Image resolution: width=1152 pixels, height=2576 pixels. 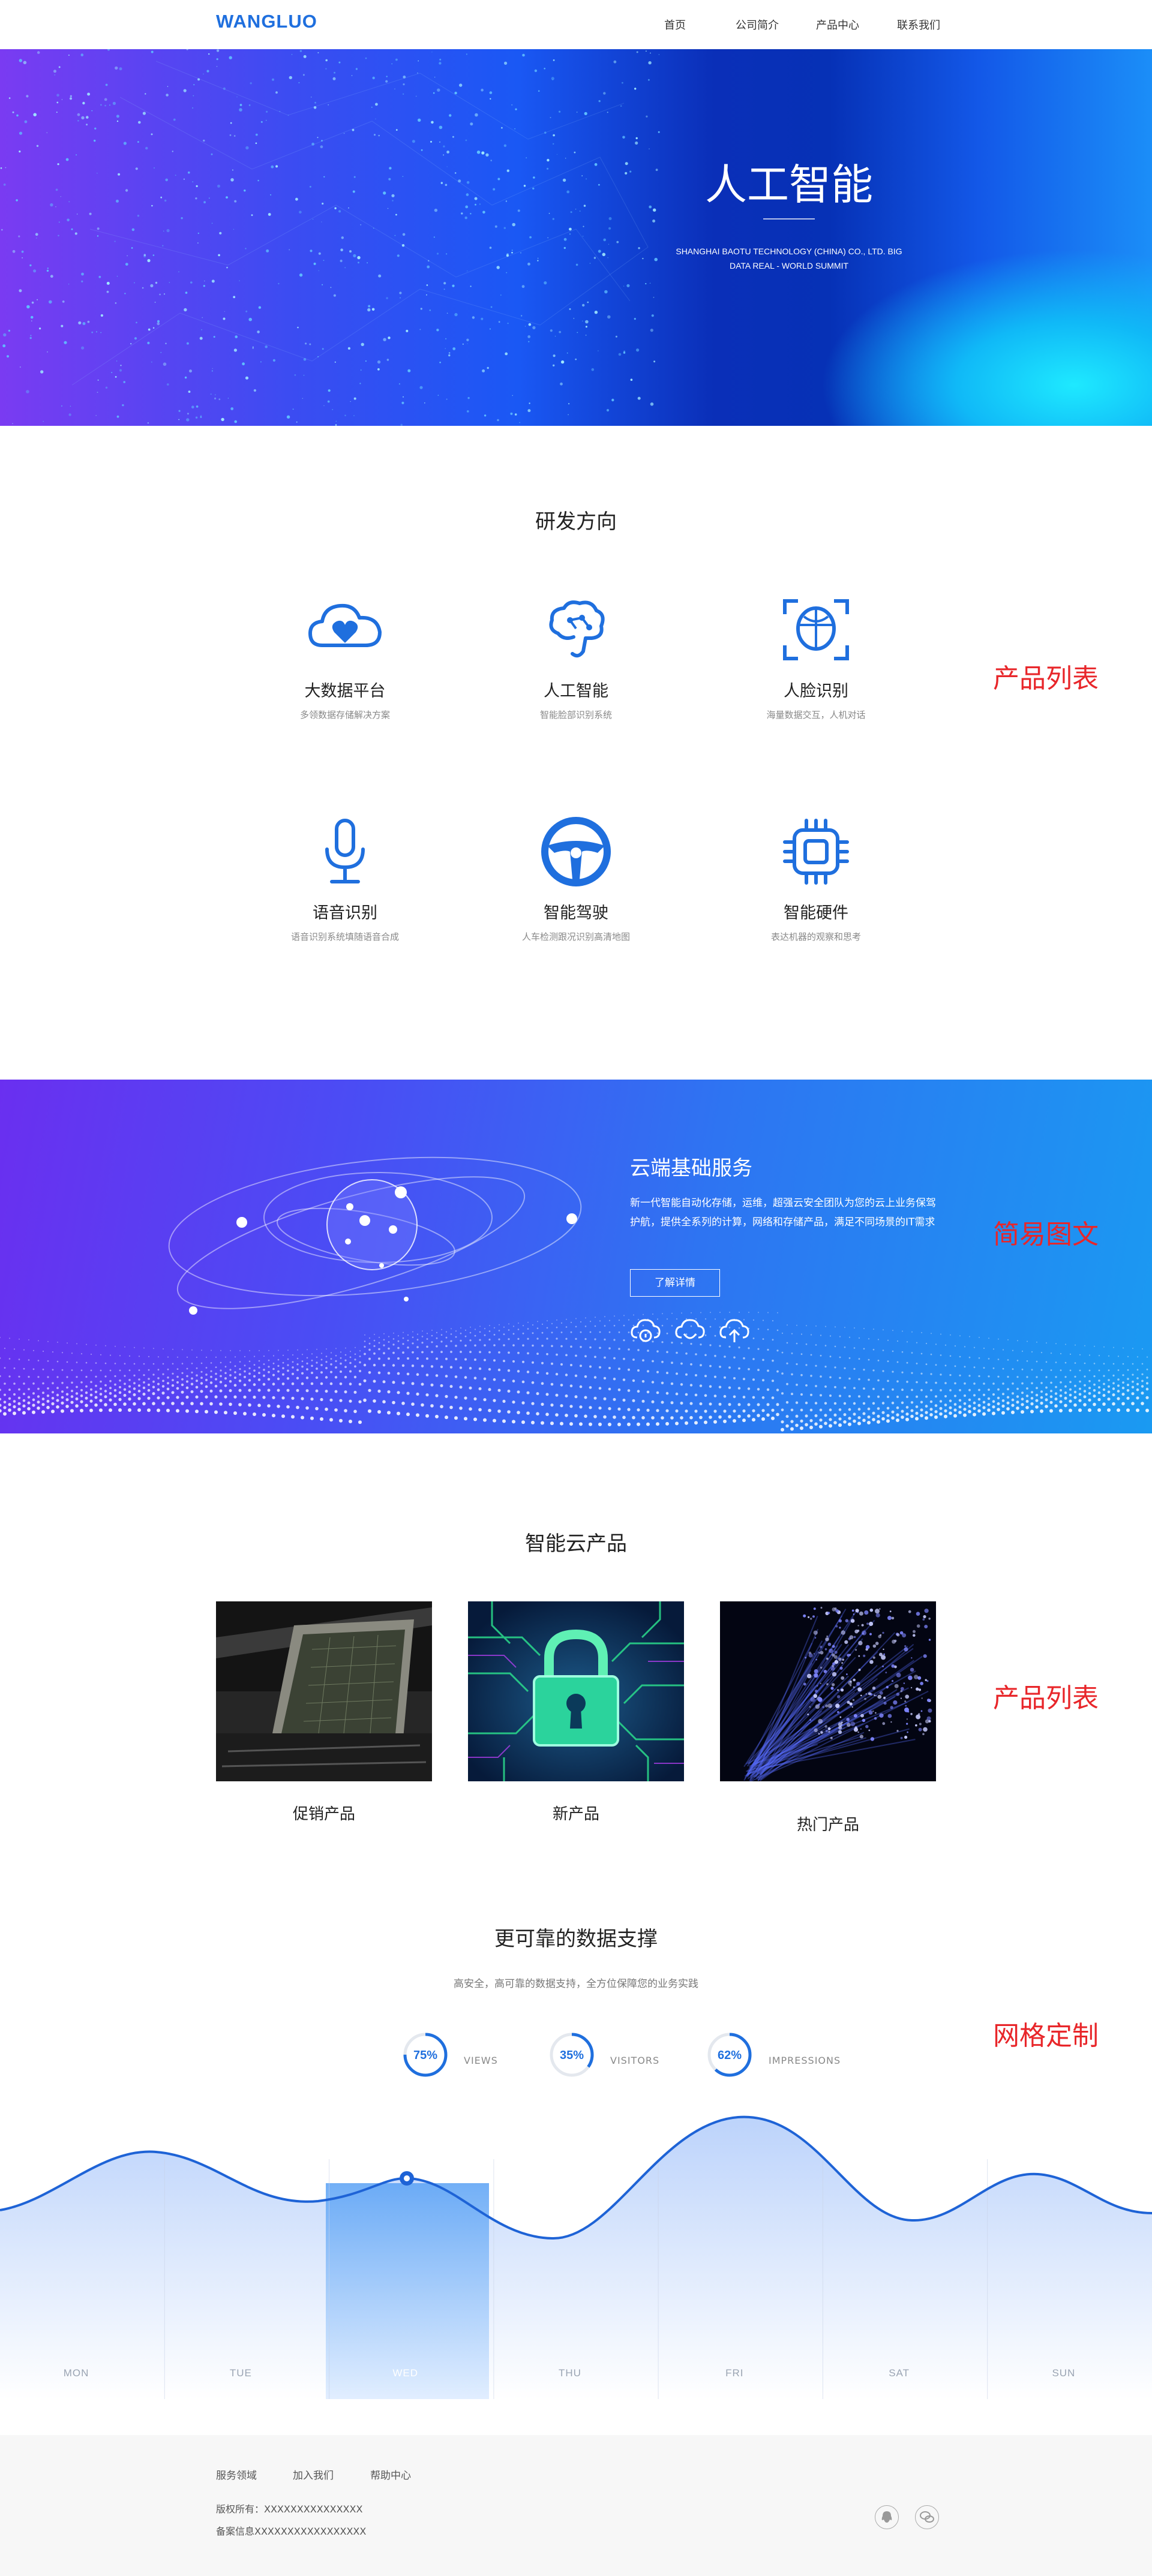 I want to click on products-note: 产品列表, so click(x=1046, y=1699).